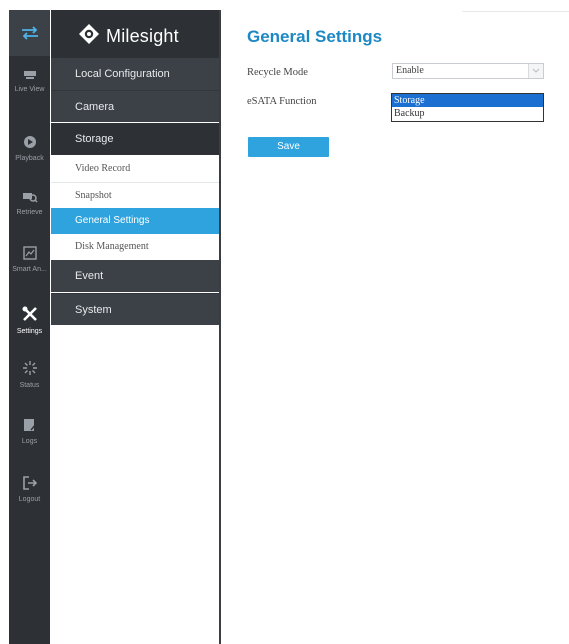  I want to click on rail-playback: Playback, so click(29, 149).